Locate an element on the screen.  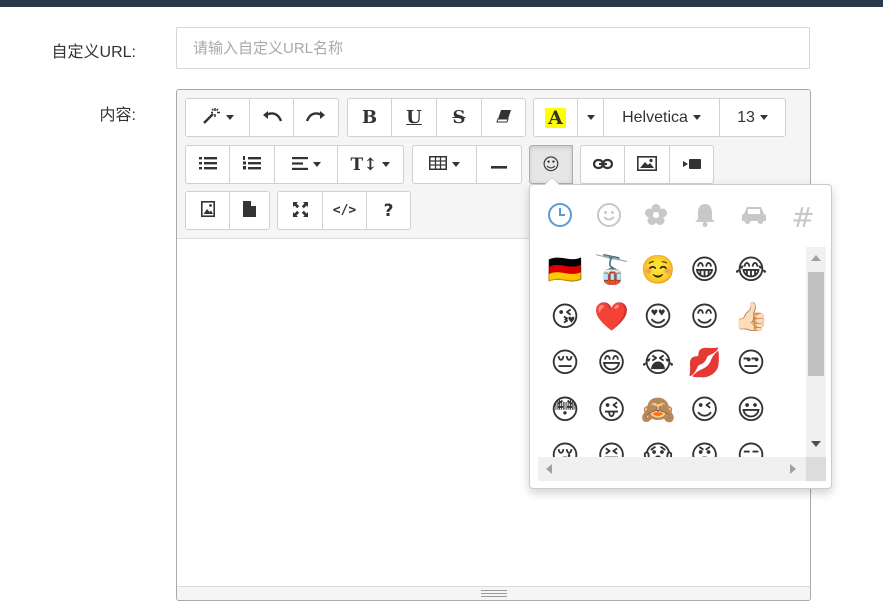
underline-button: U is located at coordinates (414, 117).